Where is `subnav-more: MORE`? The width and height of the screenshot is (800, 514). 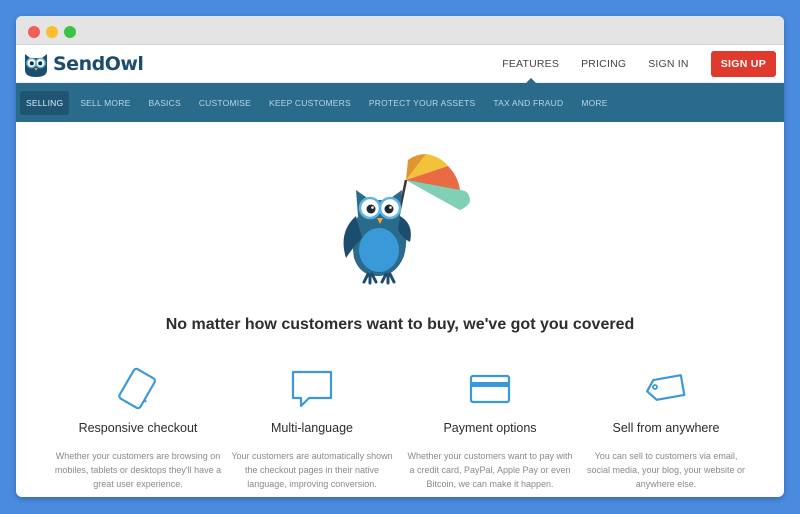 subnav-more: MORE is located at coordinates (594, 103).